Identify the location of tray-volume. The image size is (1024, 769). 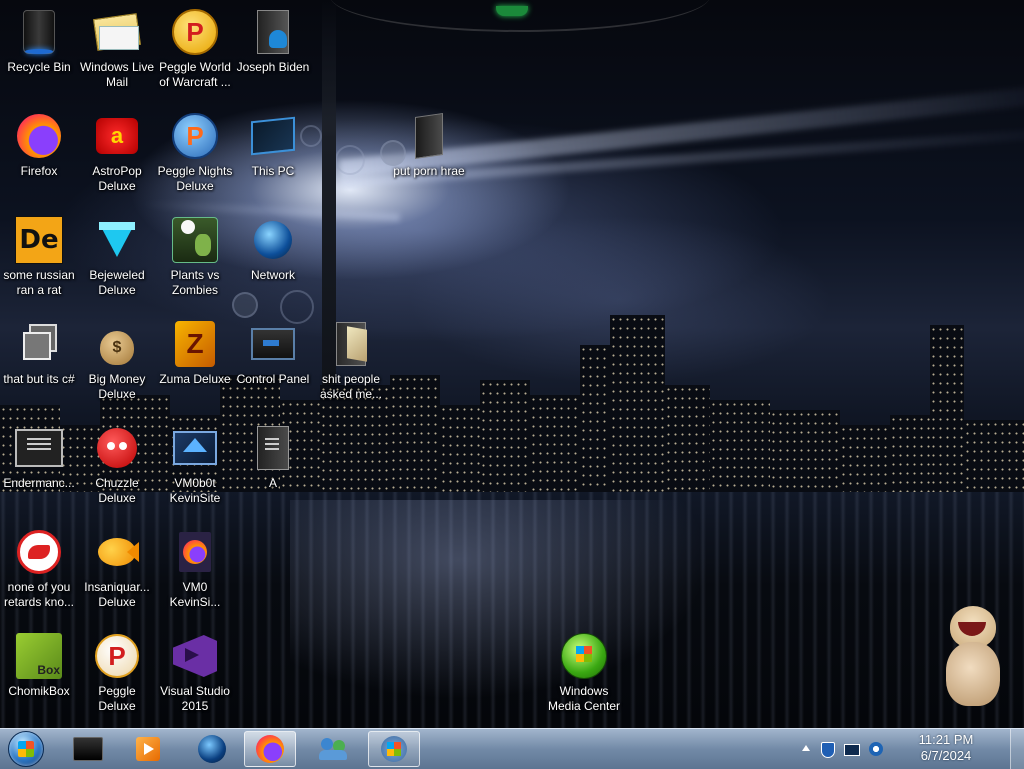
(876, 749).